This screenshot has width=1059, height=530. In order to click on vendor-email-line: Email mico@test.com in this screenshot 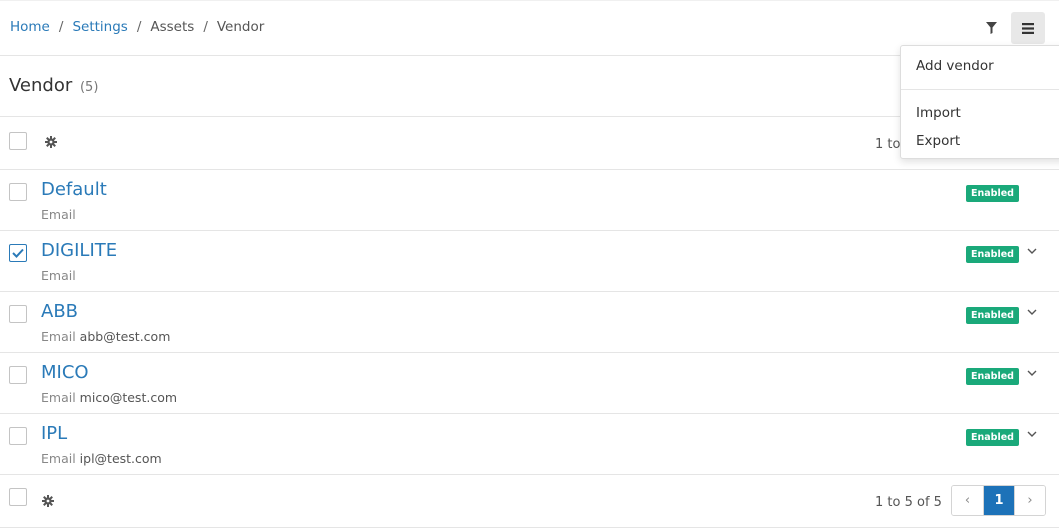, I will do `click(109, 397)`.